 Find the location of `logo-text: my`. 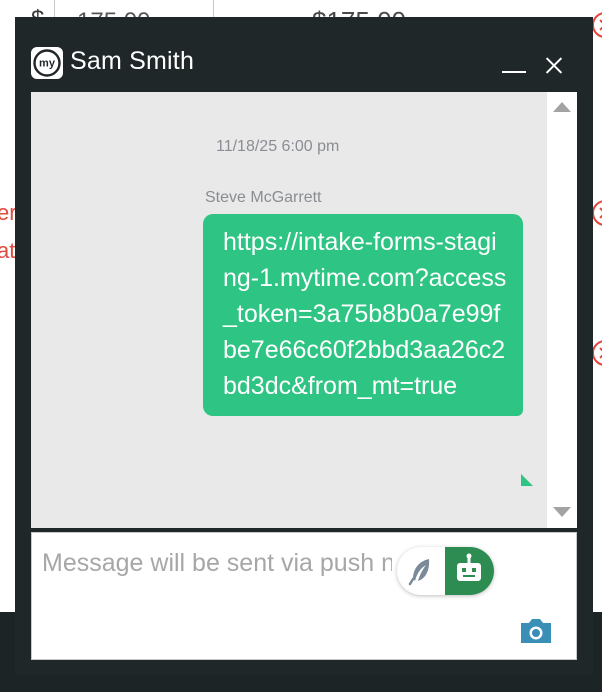

logo-text: my is located at coordinates (47, 64).